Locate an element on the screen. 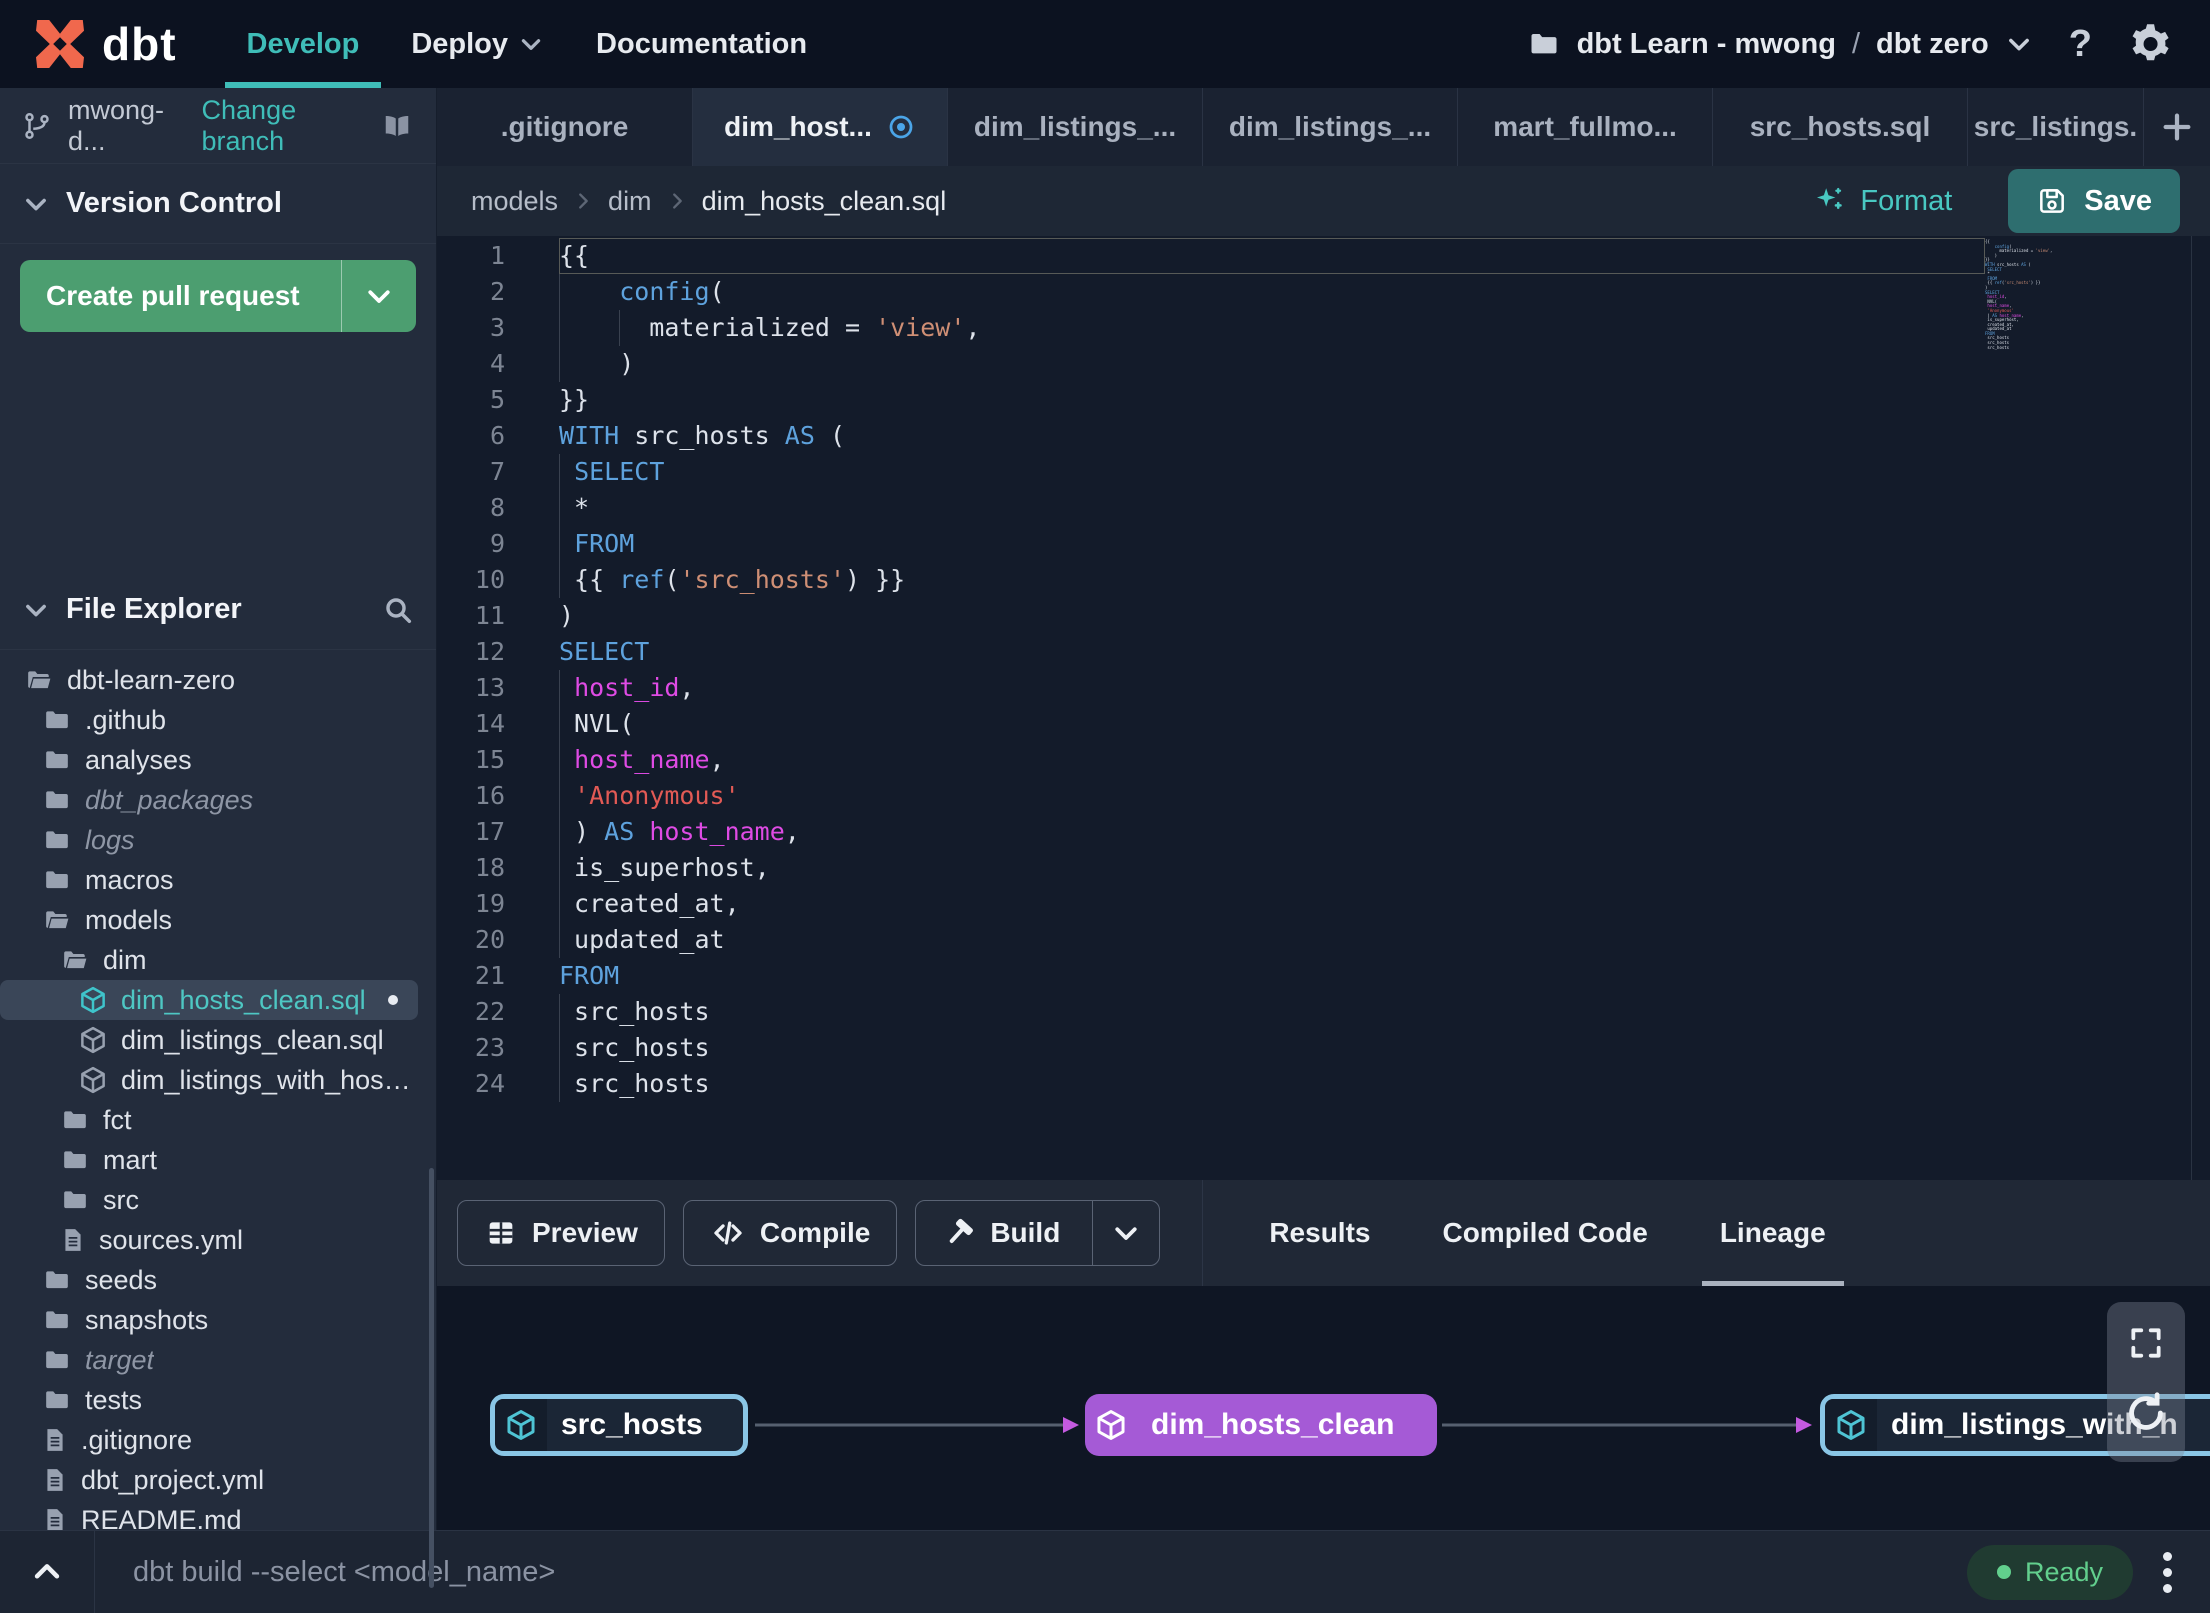 This screenshot has width=2210, height=1613. code-line-9: FROM is located at coordinates (1384, 544).